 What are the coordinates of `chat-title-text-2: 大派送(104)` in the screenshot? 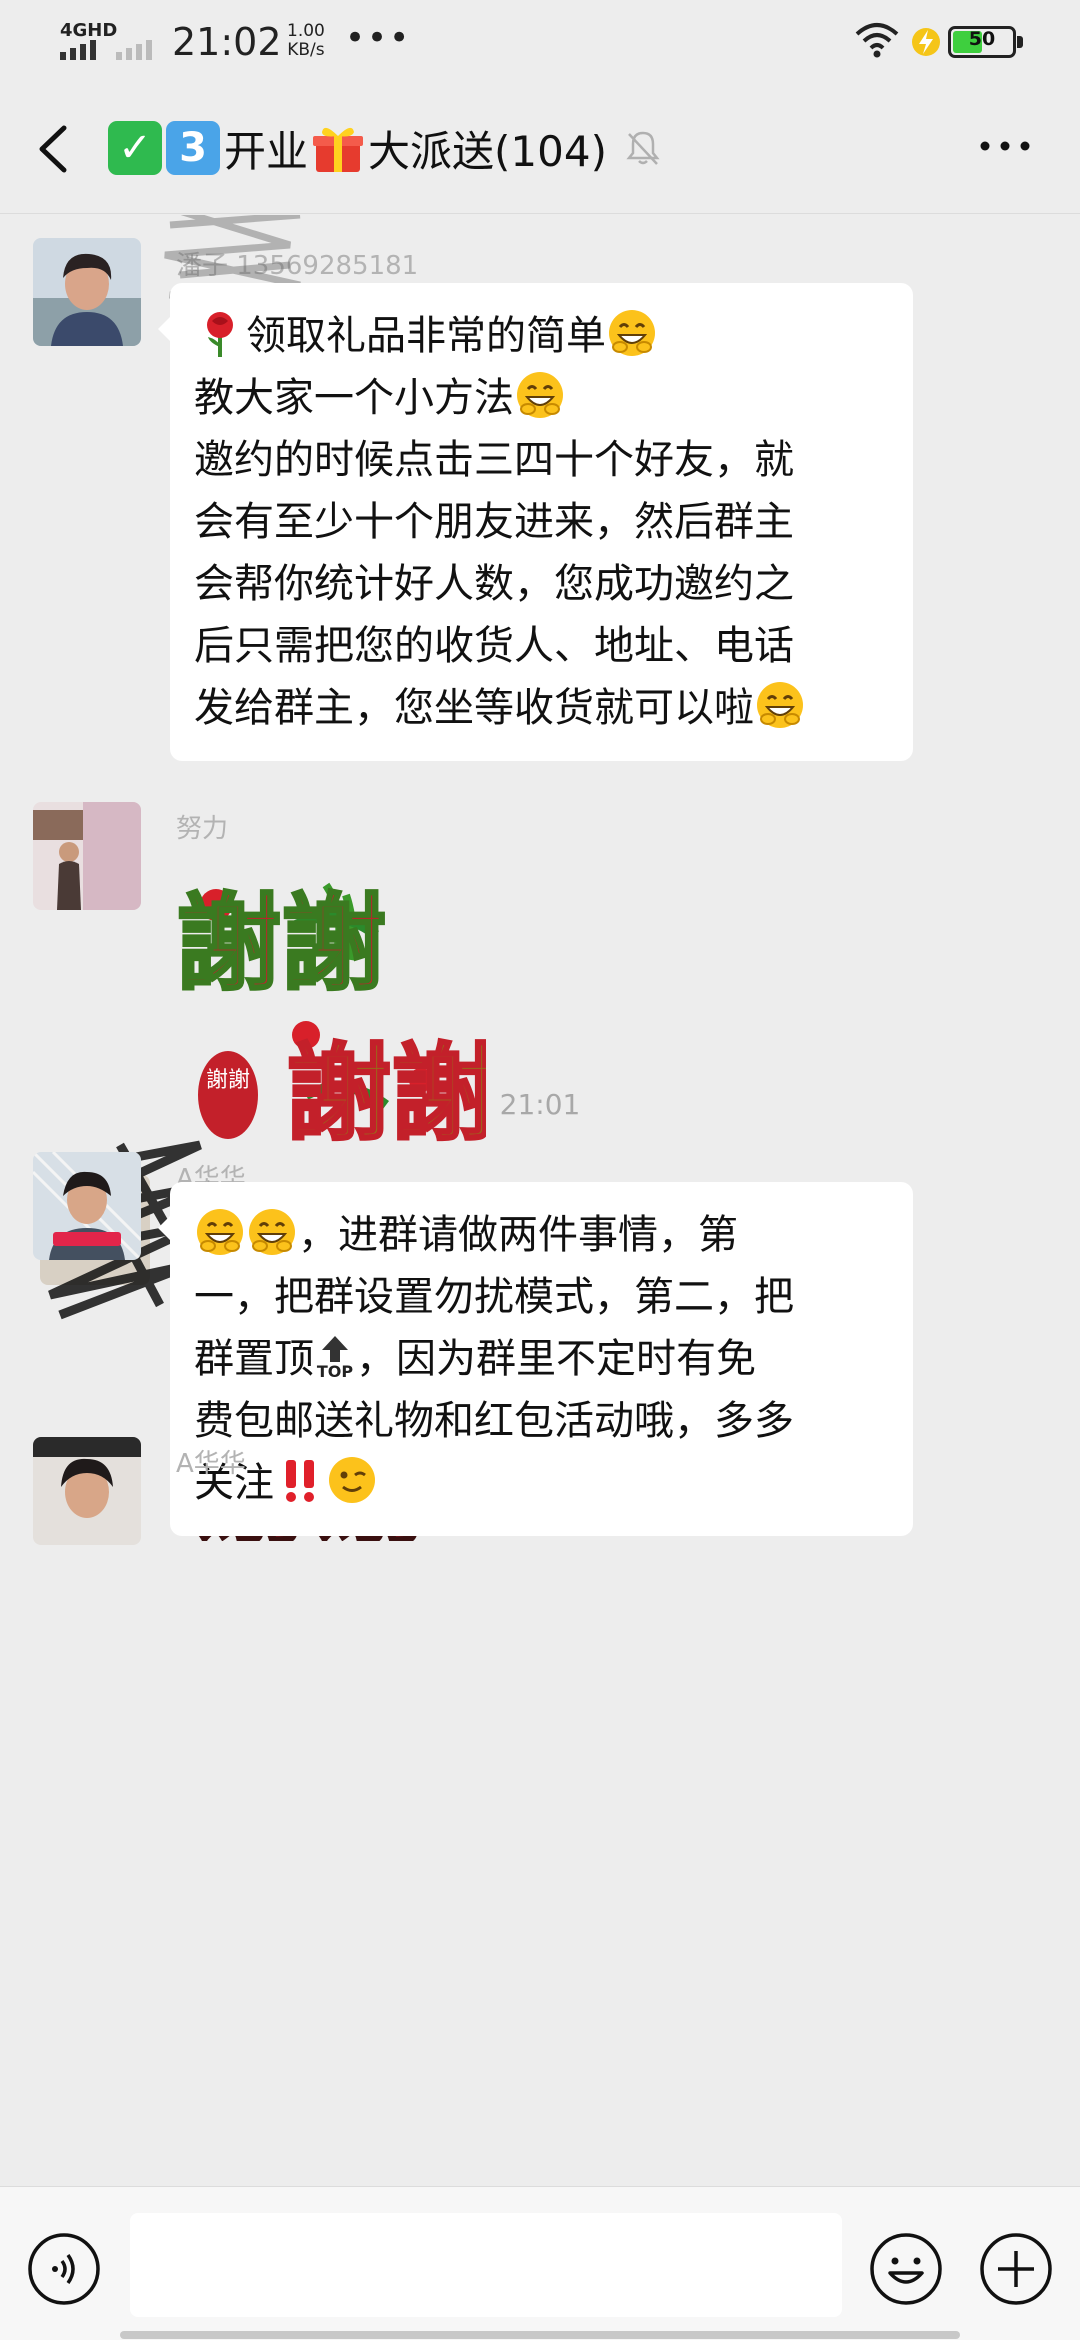 It's located at (487, 151).